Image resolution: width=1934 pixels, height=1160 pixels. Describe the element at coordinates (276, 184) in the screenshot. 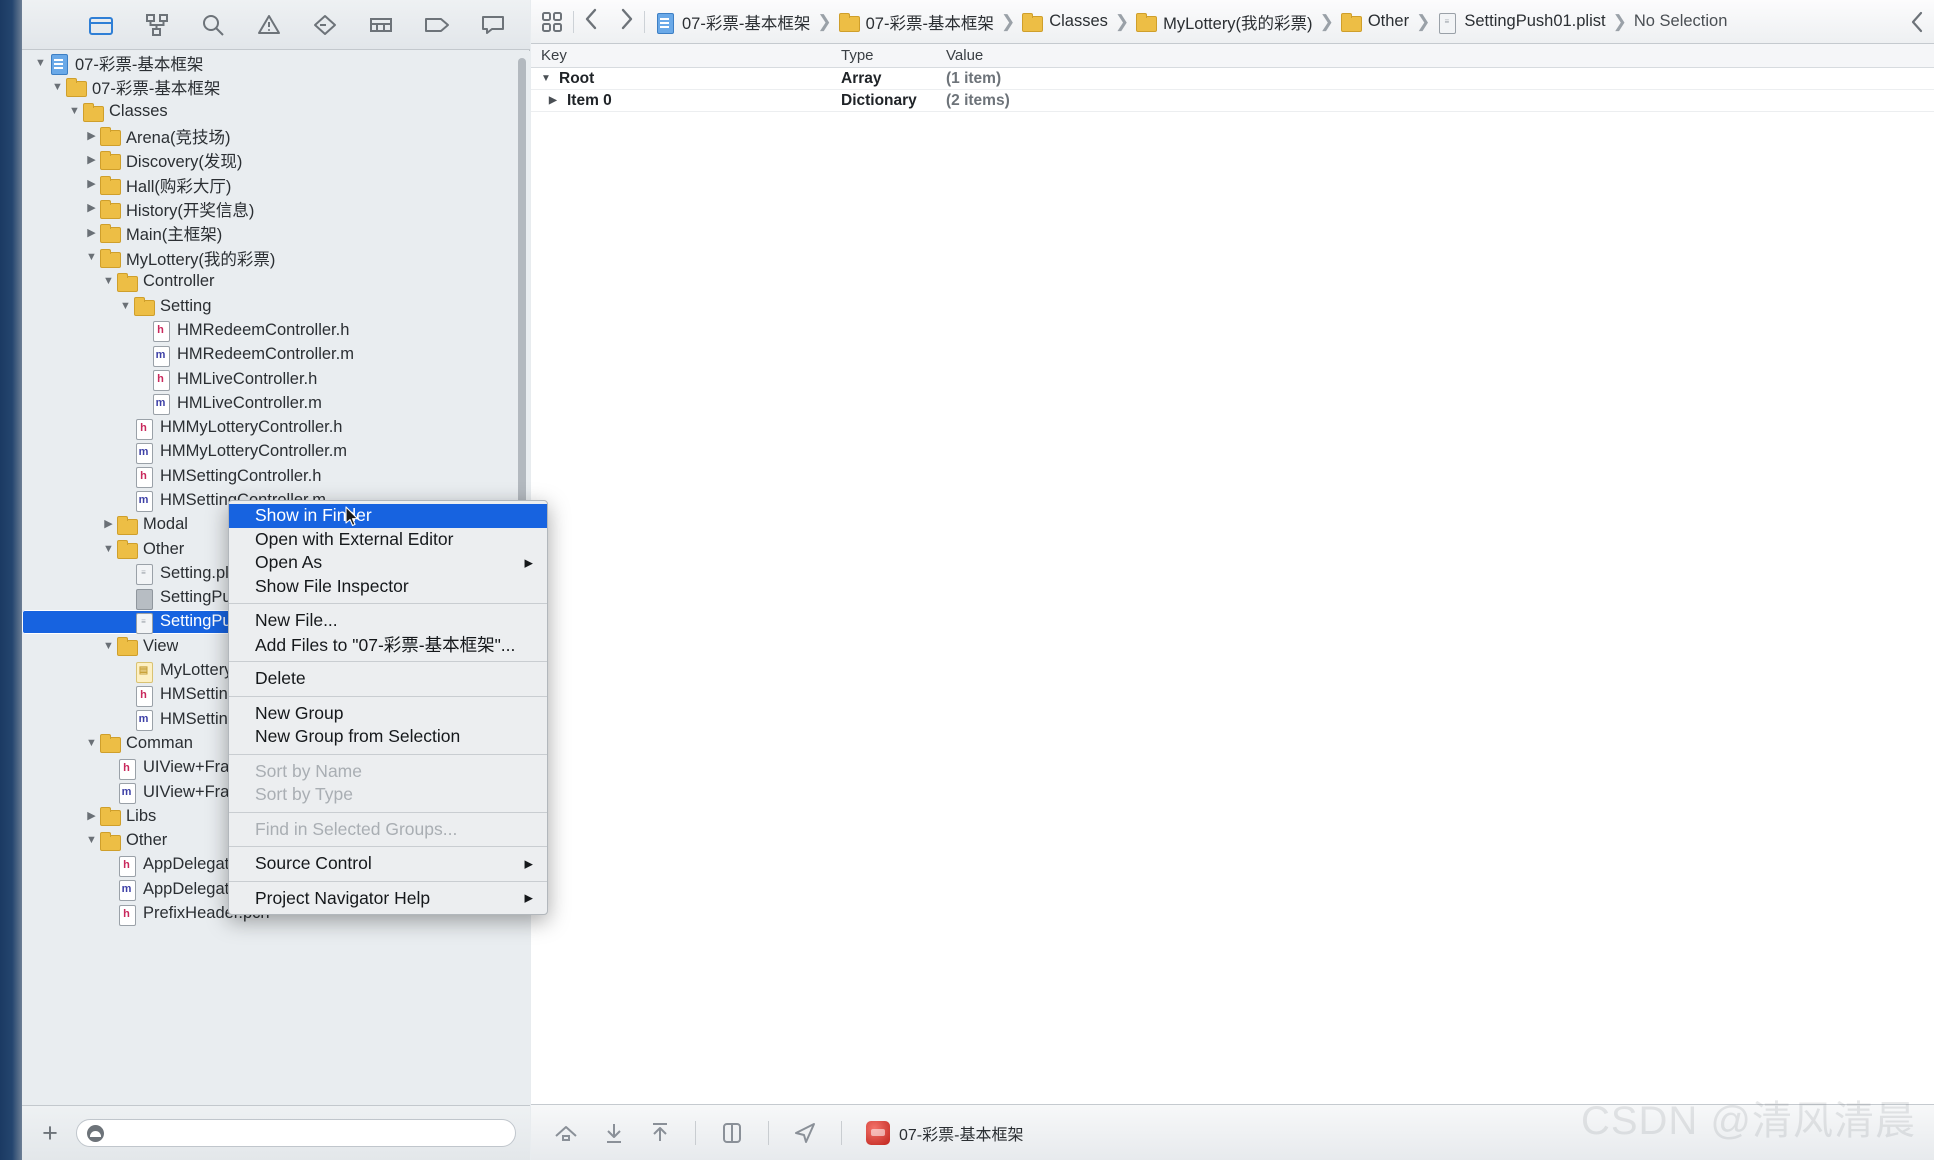

I see `tree-row: Hall(购彩大厅)` at that location.